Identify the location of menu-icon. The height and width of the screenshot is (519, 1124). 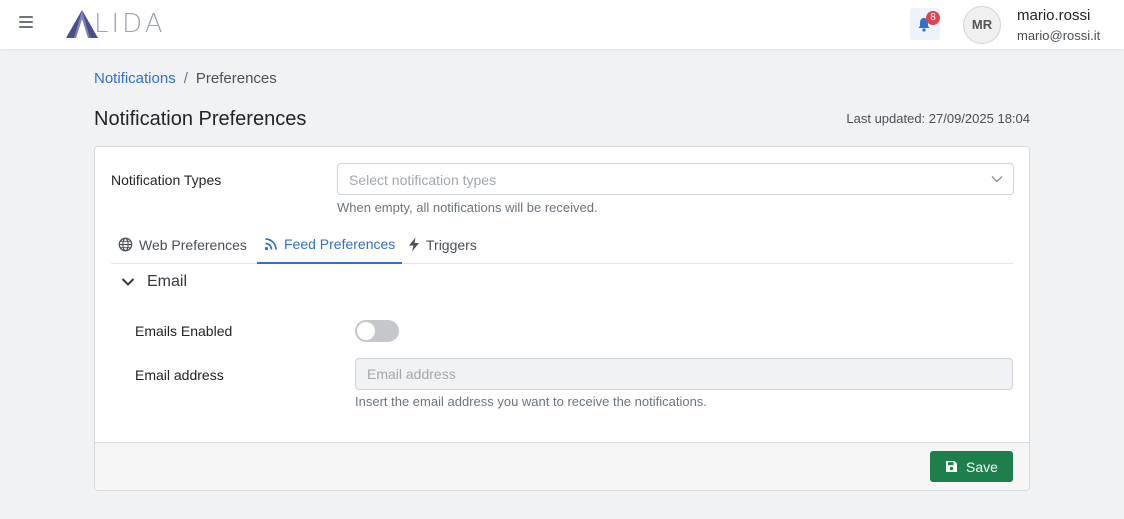
(26, 23).